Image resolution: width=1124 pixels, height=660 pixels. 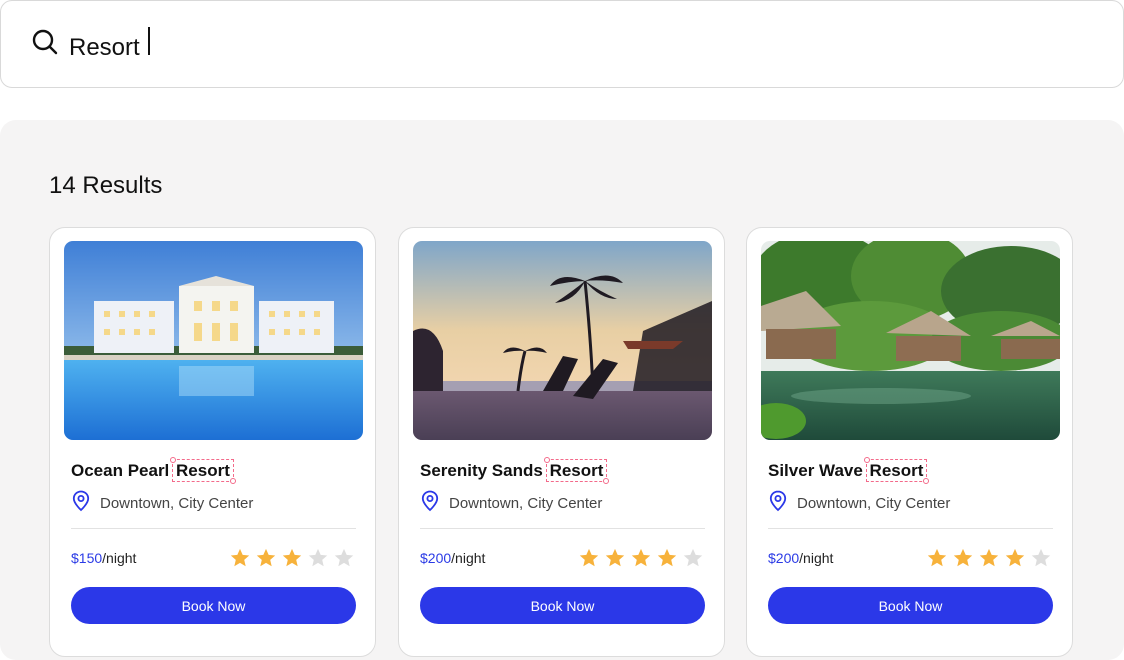 I want to click on price-amount: $150, so click(x=87, y=558).